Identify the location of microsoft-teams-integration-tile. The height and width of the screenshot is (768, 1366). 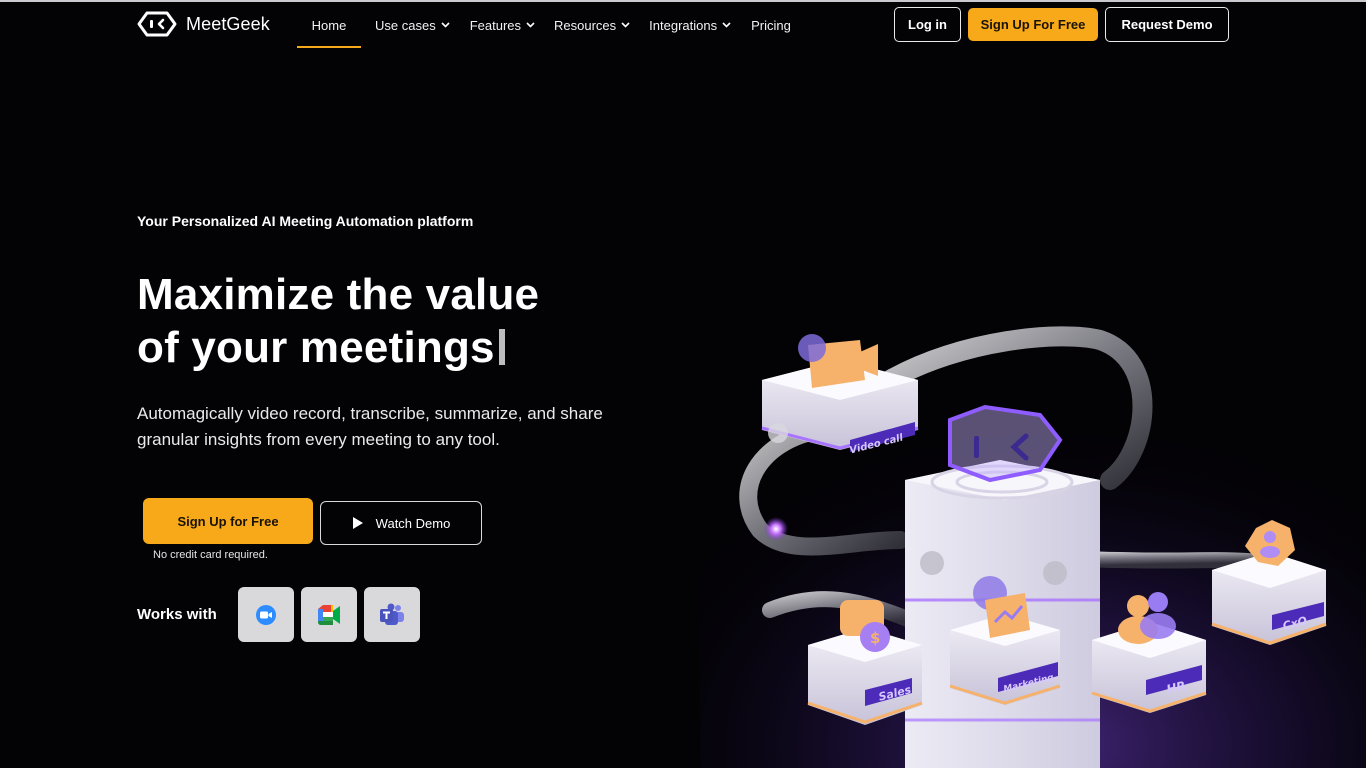
(392, 614).